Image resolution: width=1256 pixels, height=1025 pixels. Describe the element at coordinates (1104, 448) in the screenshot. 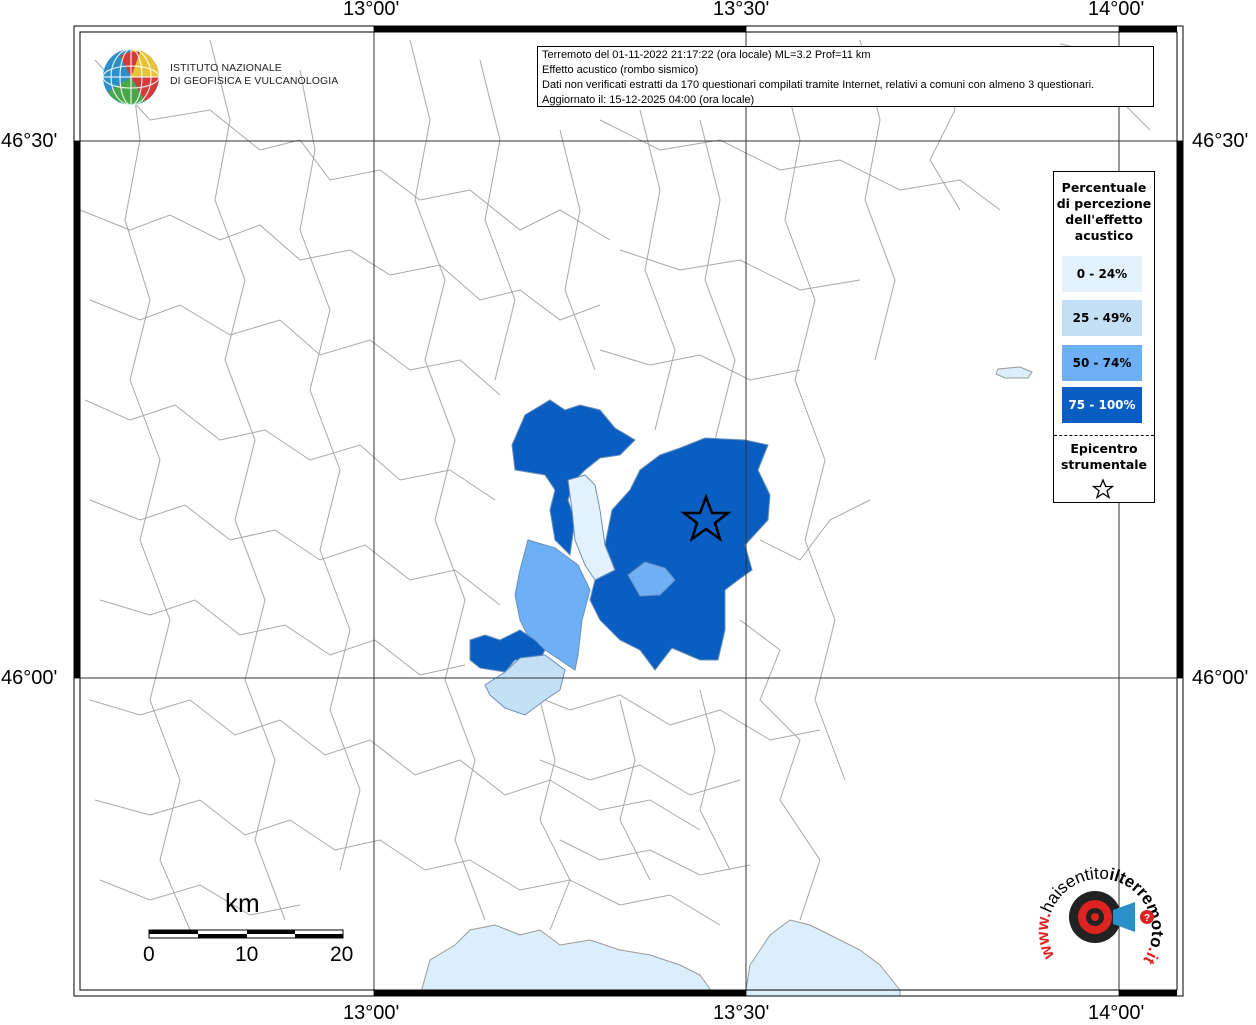

I see `legend-epicenter-line: Epicentro` at that location.